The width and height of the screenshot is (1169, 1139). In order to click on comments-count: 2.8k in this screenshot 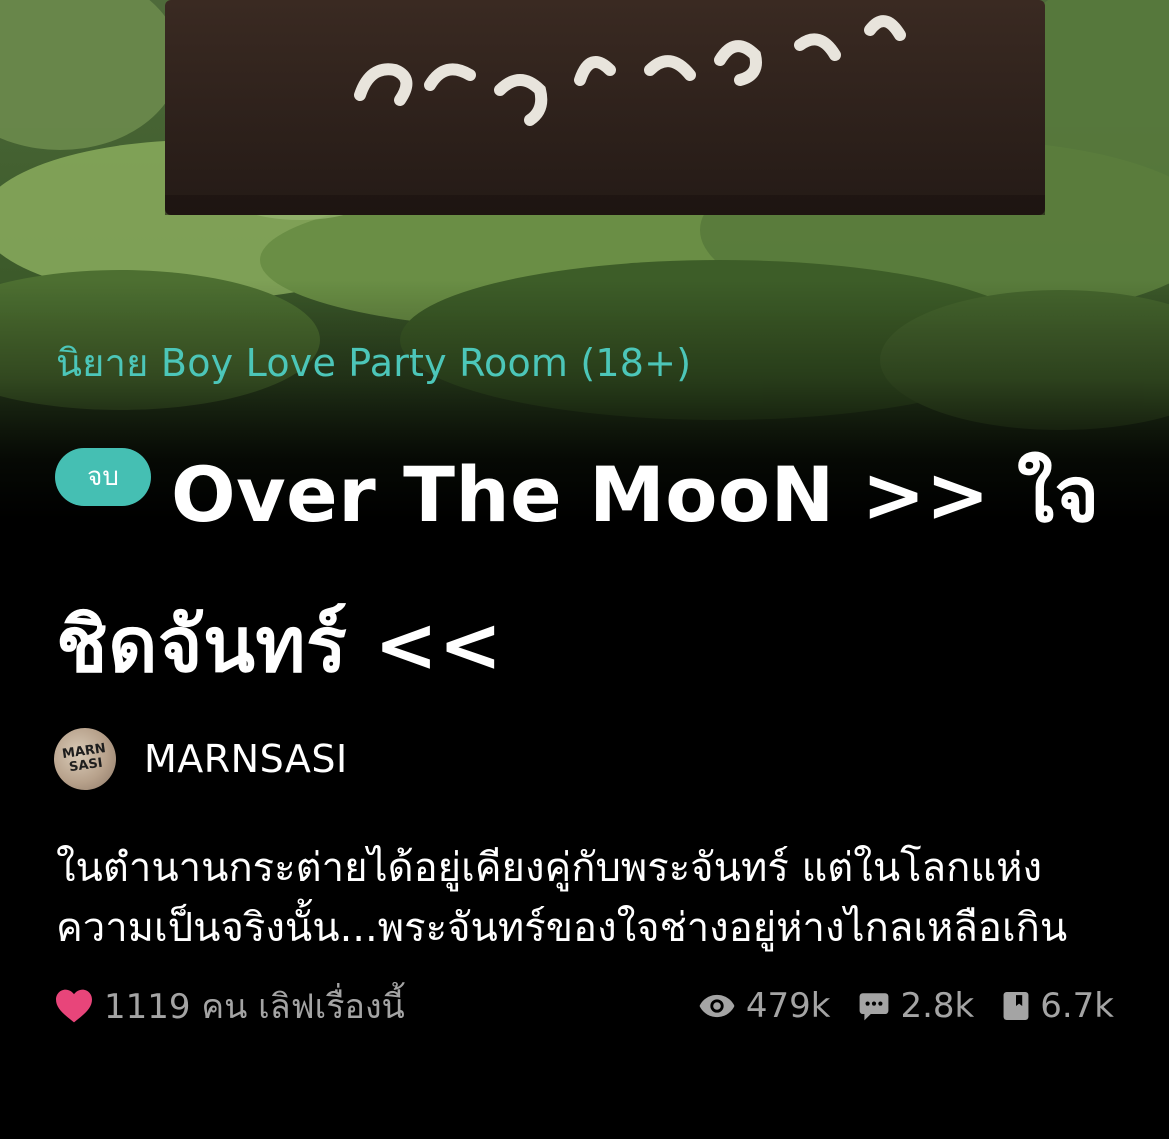, I will do `click(937, 1006)`.